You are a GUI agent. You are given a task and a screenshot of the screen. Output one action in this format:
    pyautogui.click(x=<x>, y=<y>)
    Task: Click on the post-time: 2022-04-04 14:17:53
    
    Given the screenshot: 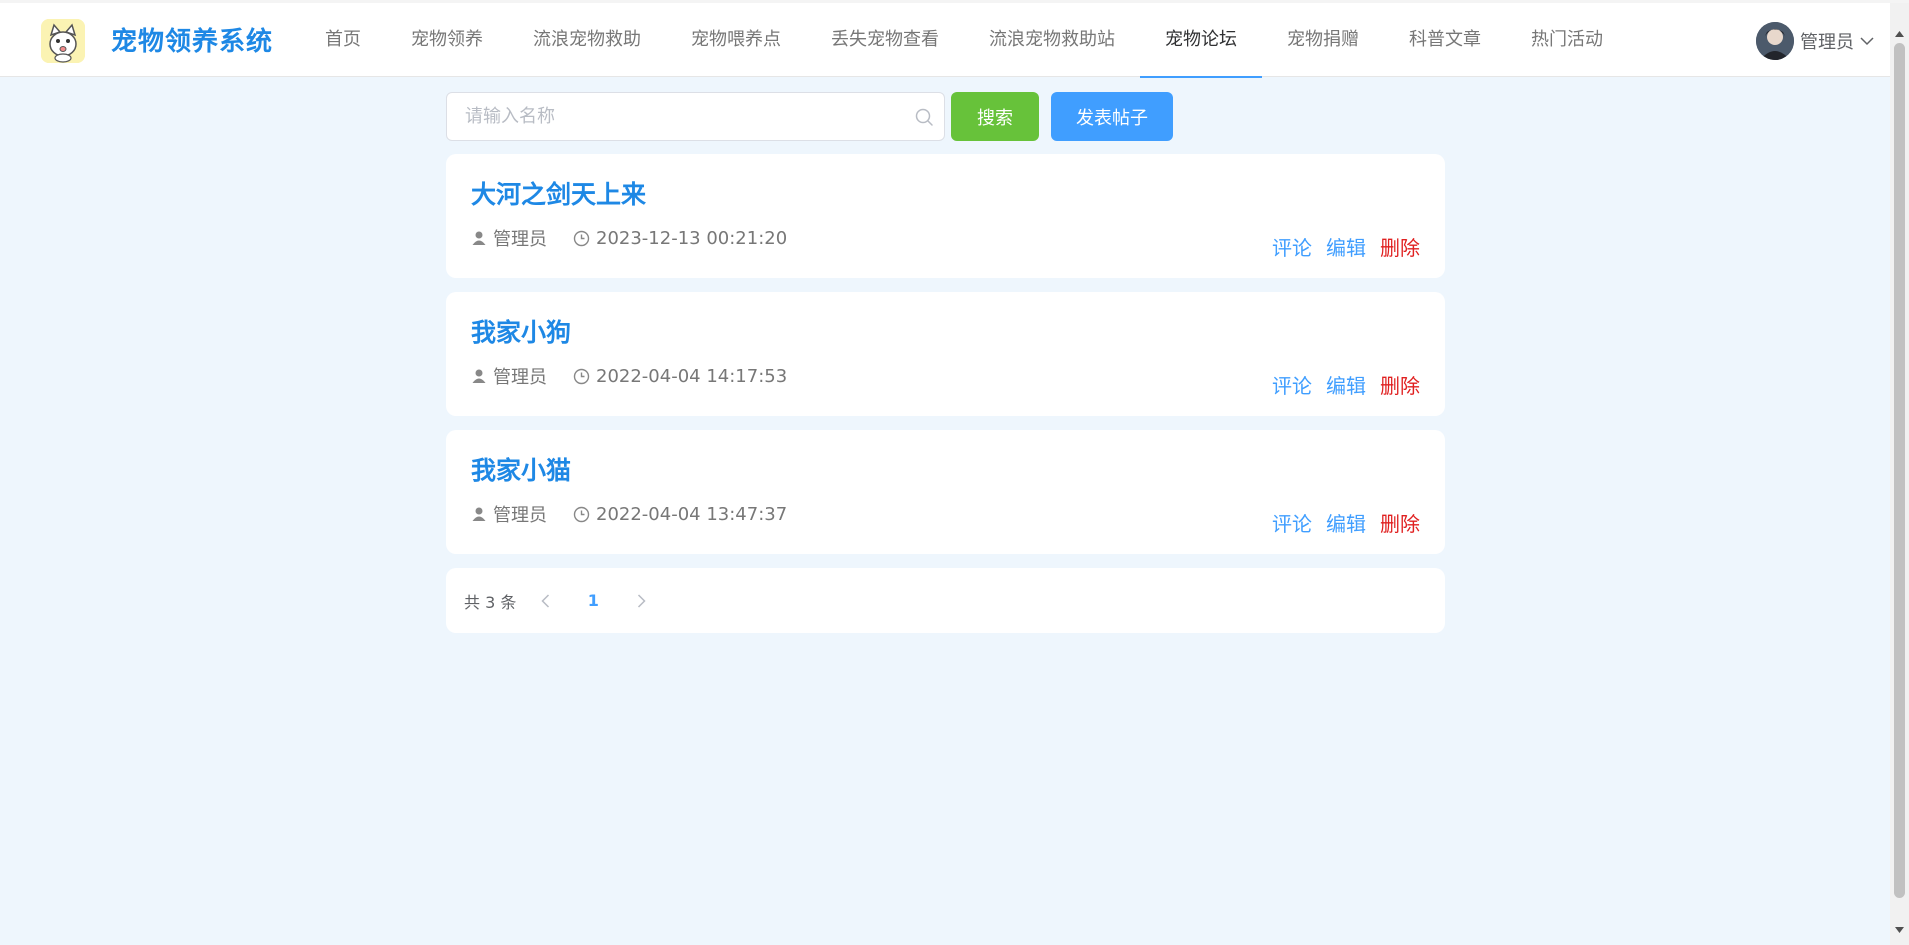 What is the action you would take?
    pyautogui.click(x=680, y=376)
    